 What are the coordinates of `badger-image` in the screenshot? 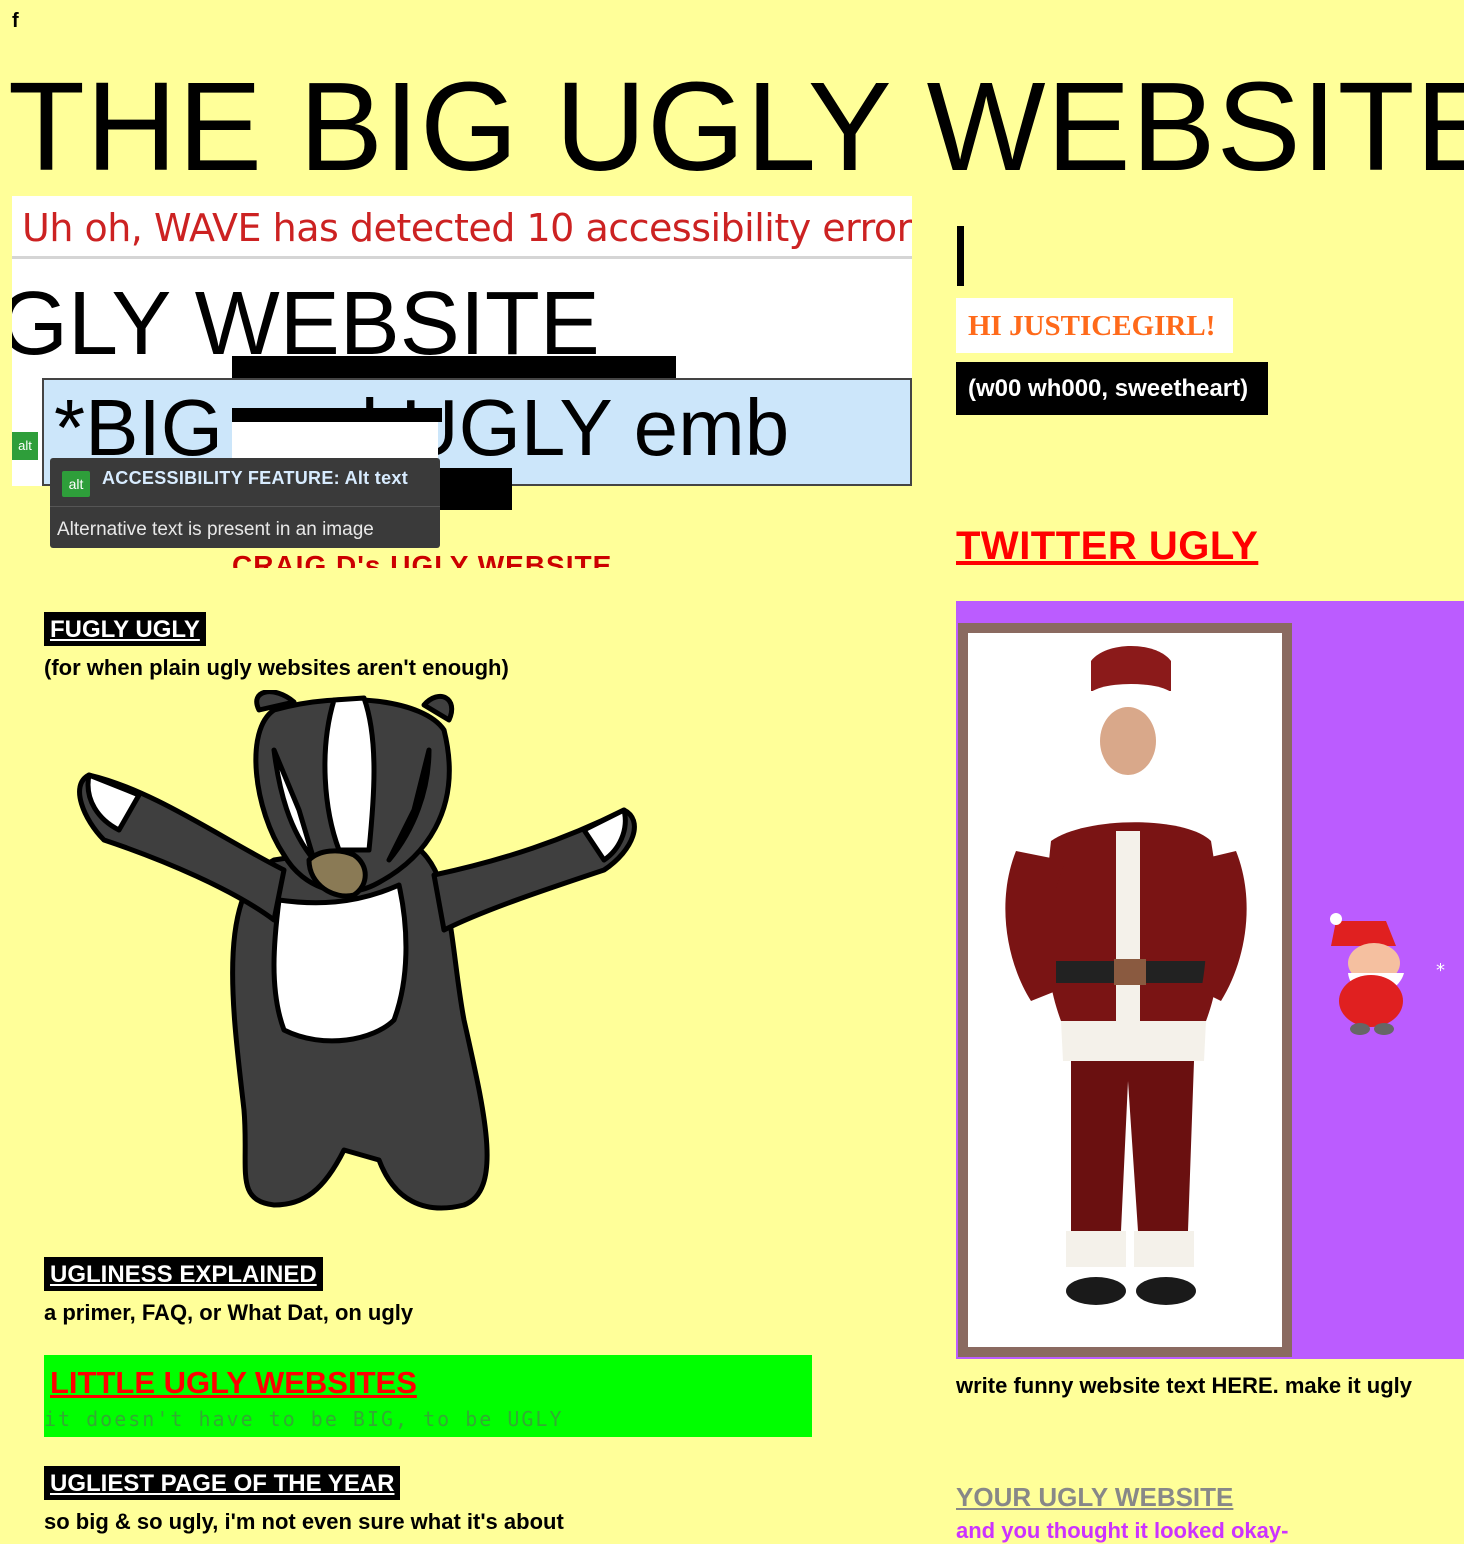 It's located at (357, 950).